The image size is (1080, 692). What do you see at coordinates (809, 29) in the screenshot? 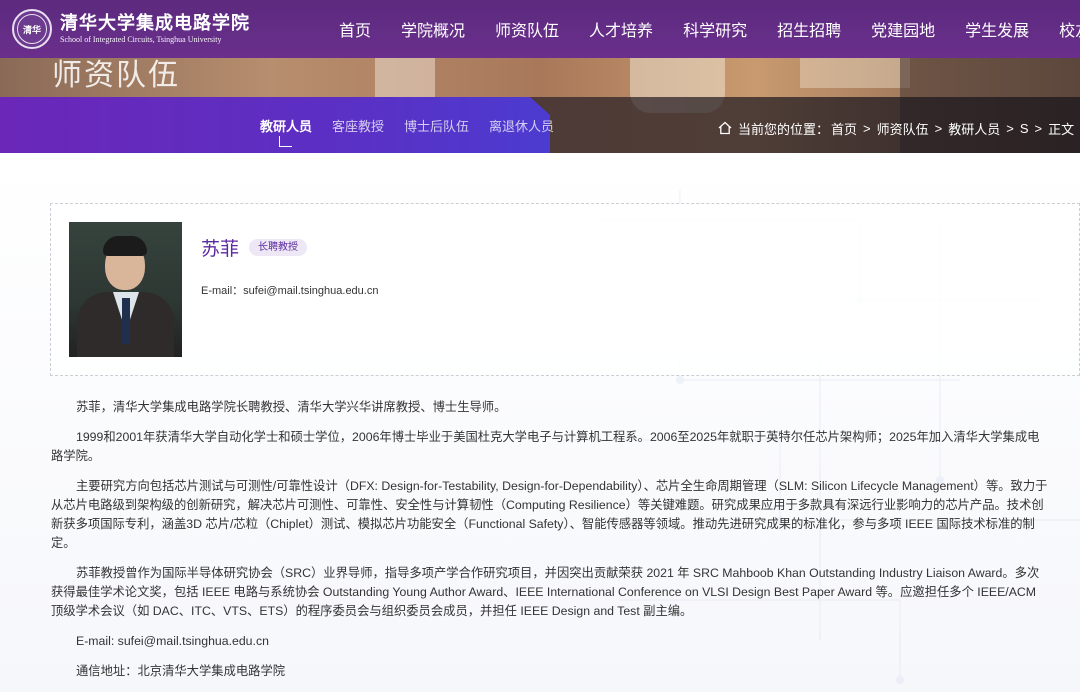
I see `nav-item-admissions: 招生招聘` at bounding box center [809, 29].